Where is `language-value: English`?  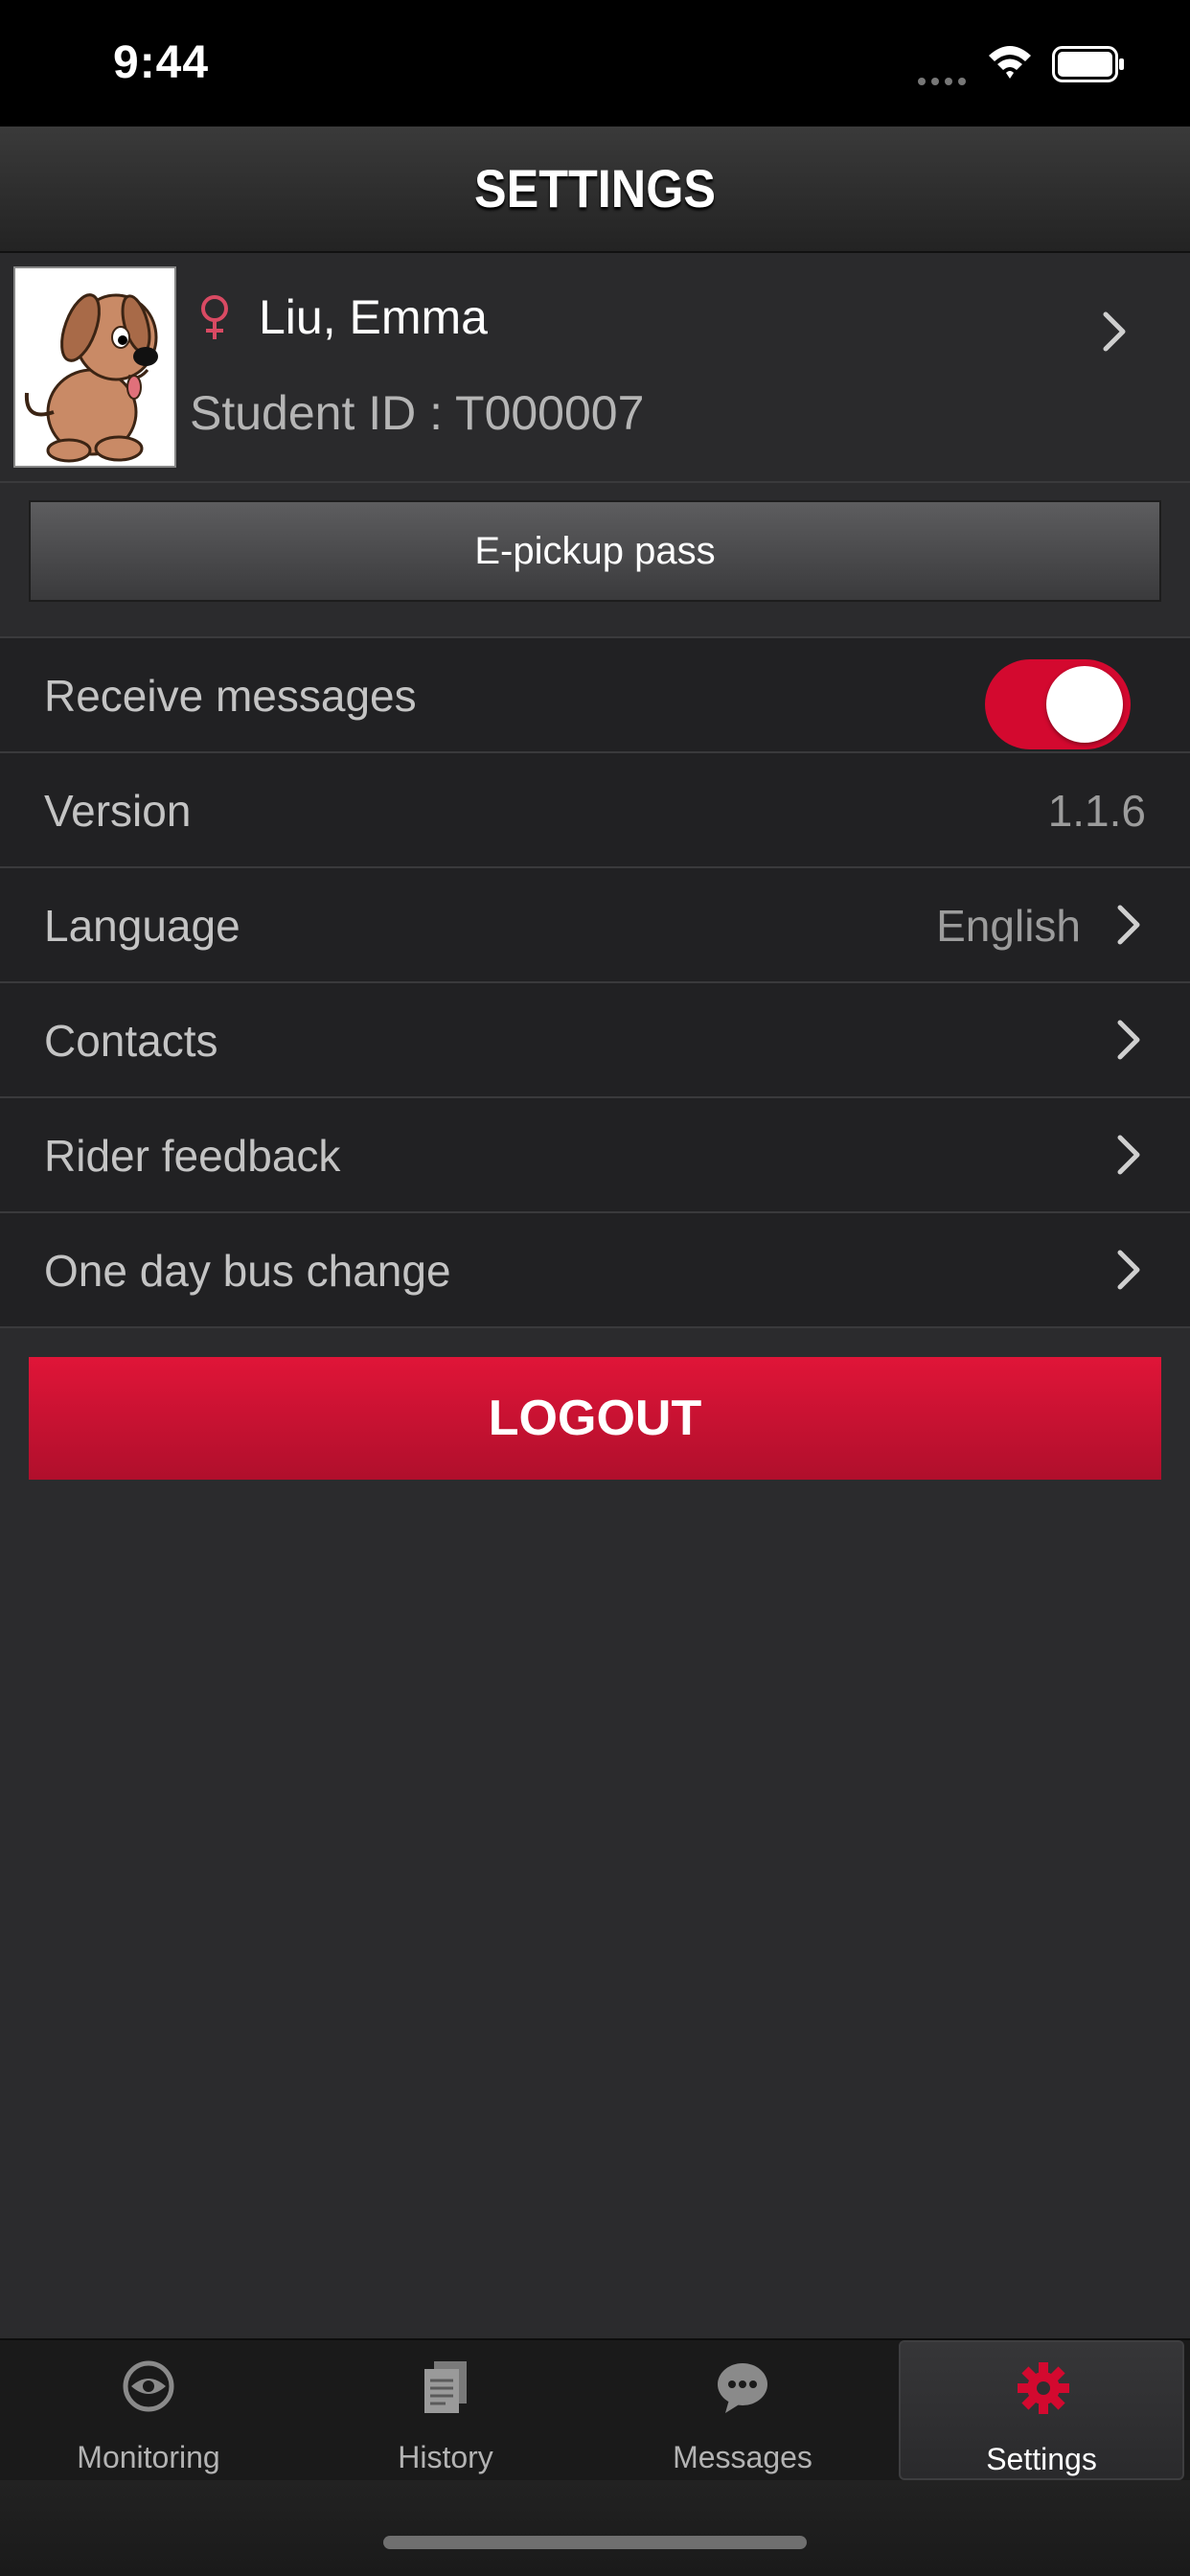
language-value: English is located at coordinates (1009, 926).